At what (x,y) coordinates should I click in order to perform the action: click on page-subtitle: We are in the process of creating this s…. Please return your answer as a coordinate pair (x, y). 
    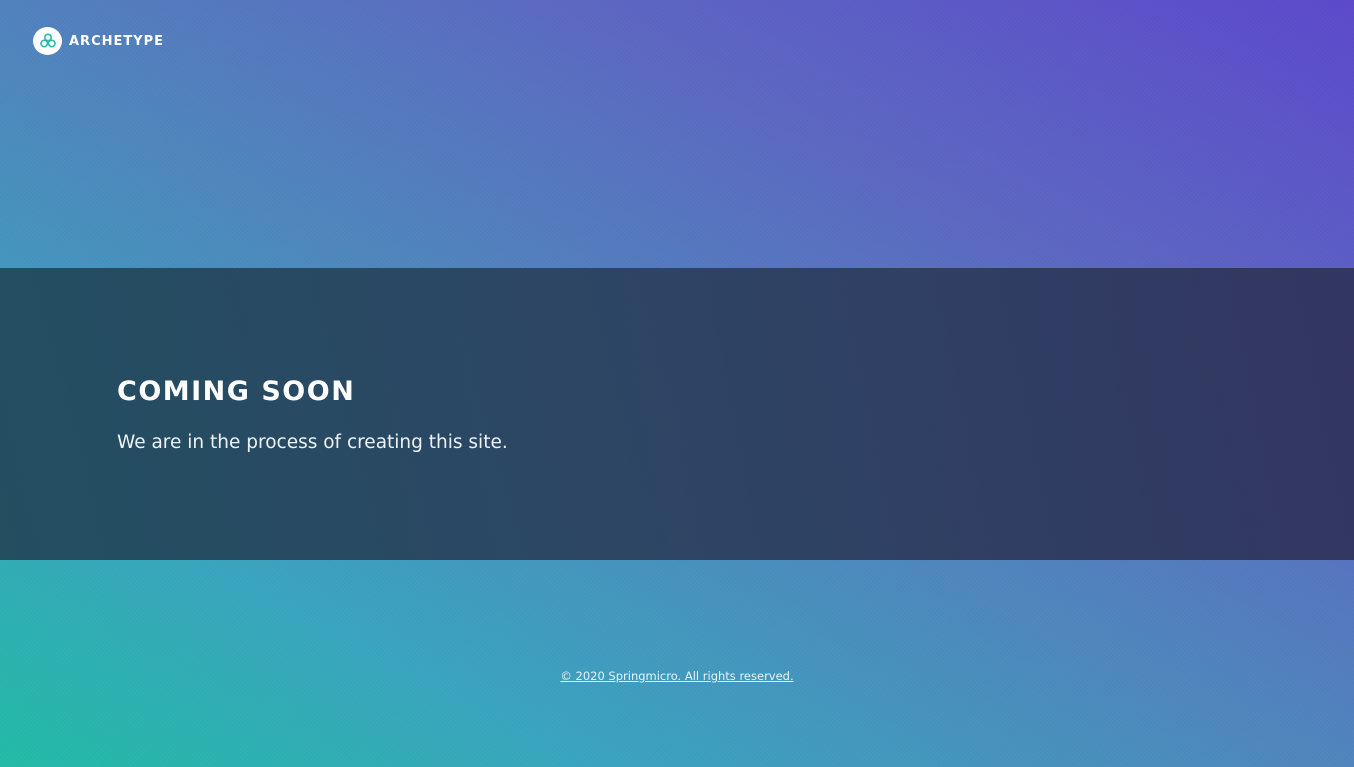
    Looking at the image, I should click on (312, 442).